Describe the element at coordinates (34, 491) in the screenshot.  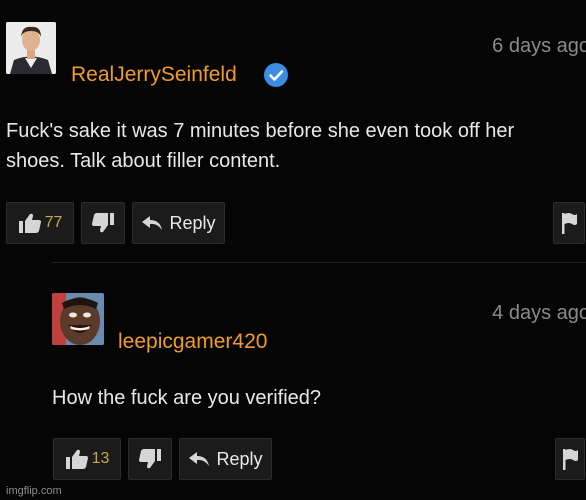
I see `watermark: imgflip.com` at that location.